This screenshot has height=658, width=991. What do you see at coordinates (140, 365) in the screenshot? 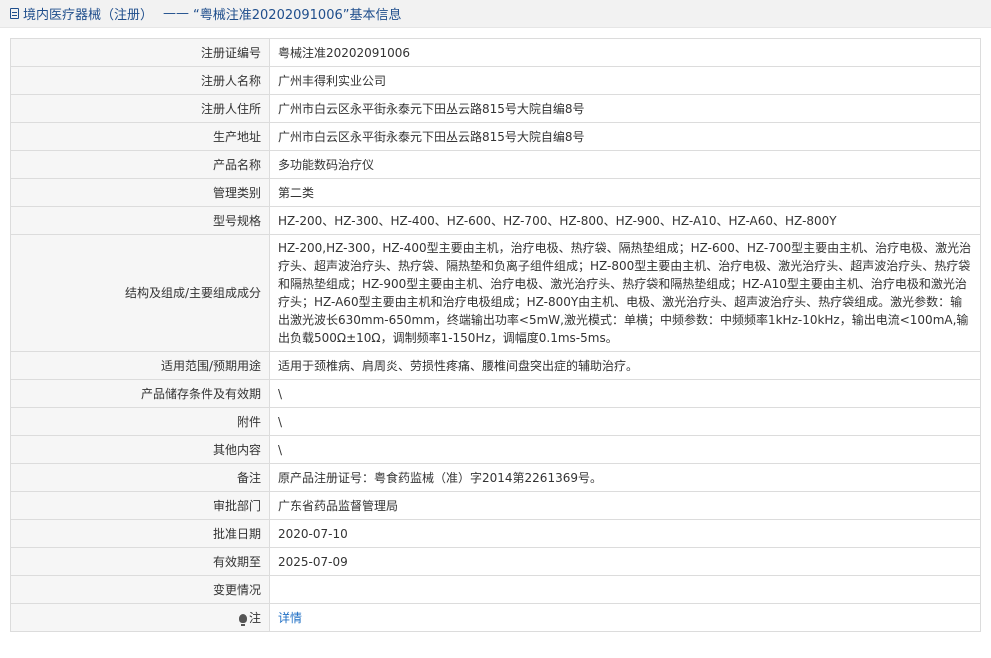
I see `field-label: 适用范围/预期用途` at bounding box center [140, 365].